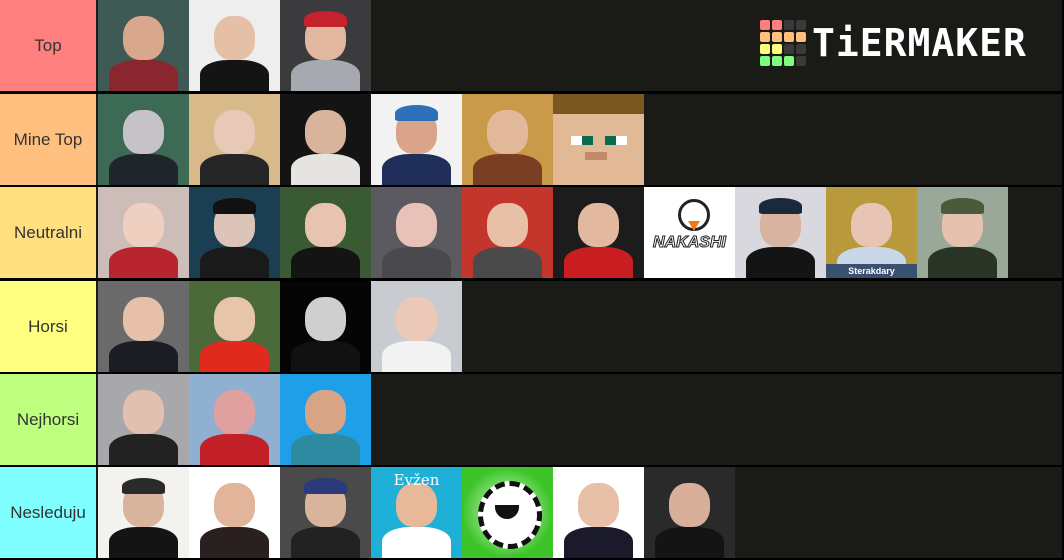 Image resolution: width=1064 pixels, height=560 pixels. What do you see at coordinates (48, 139) in the screenshot?
I see `tier-label: Mine Top` at bounding box center [48, 139].